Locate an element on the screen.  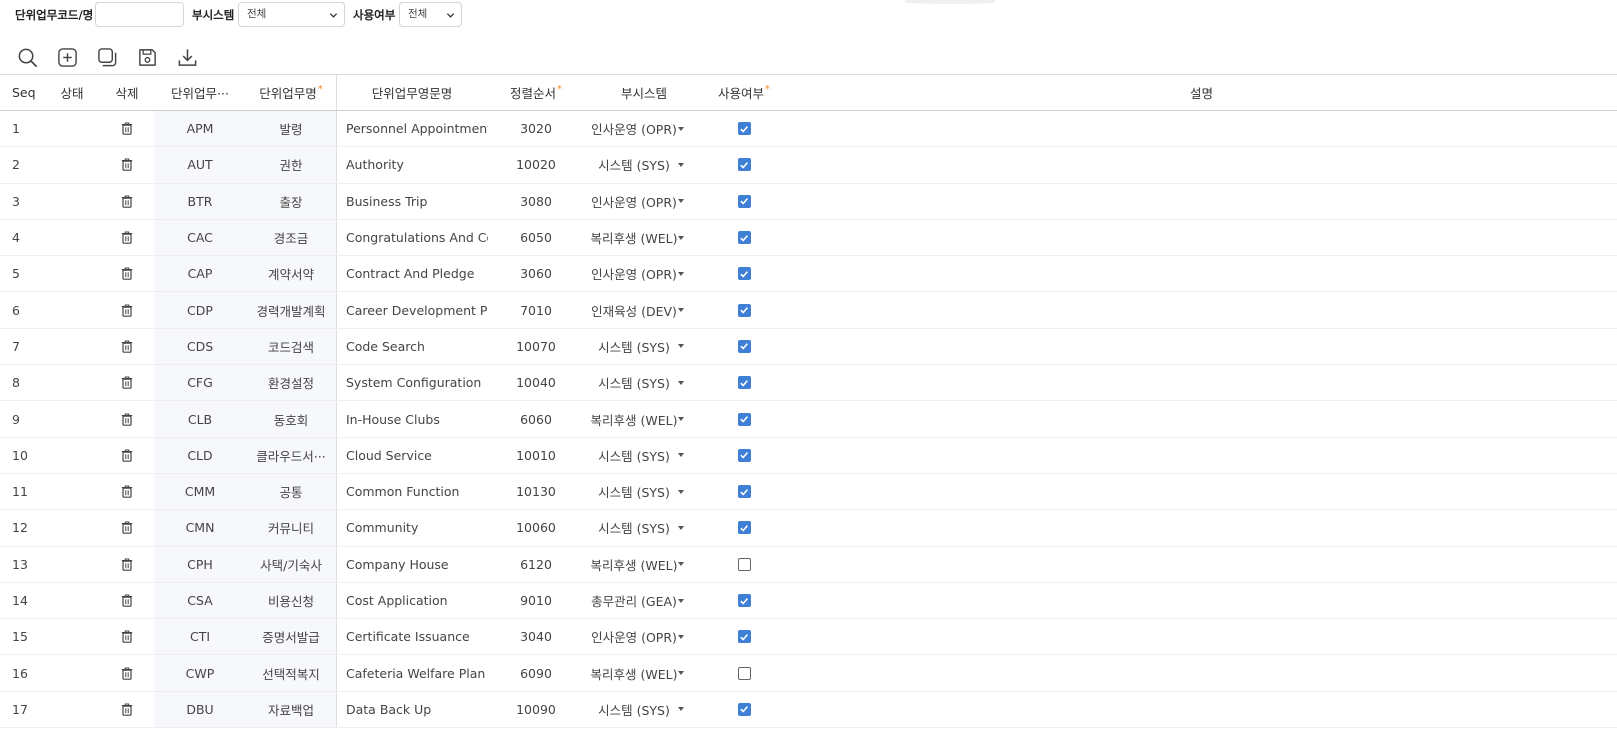
cell-name: 커뮤니티 is located at coordinates (291, 527).